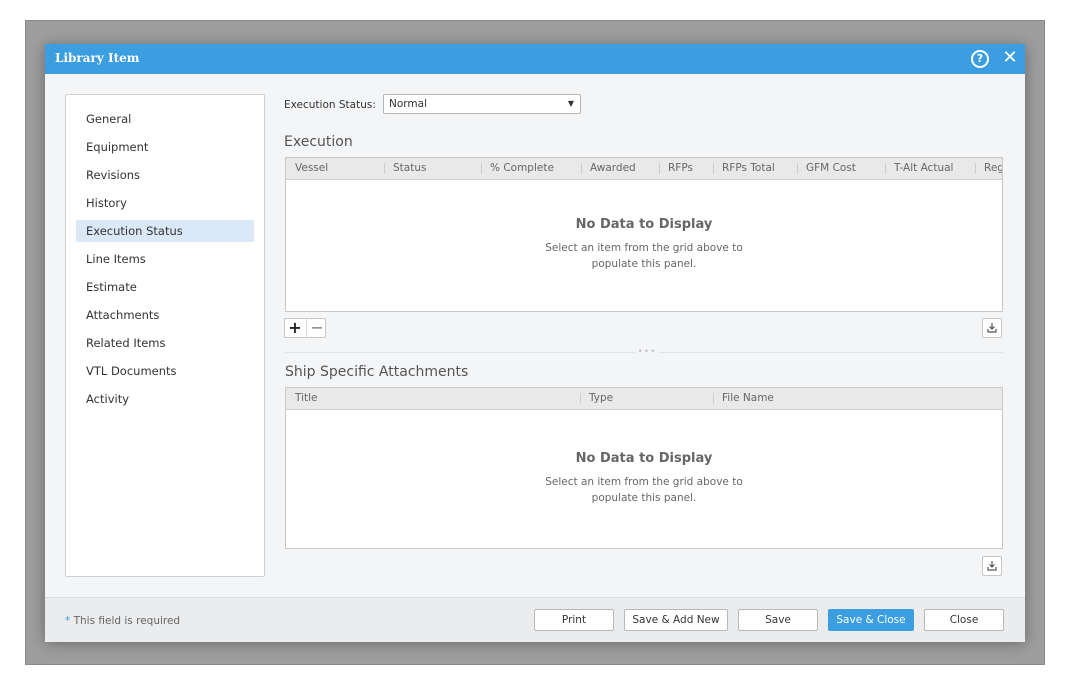  I want to click on sidebar-item-vtl-documents: VTL Documents, so click(165, 371).